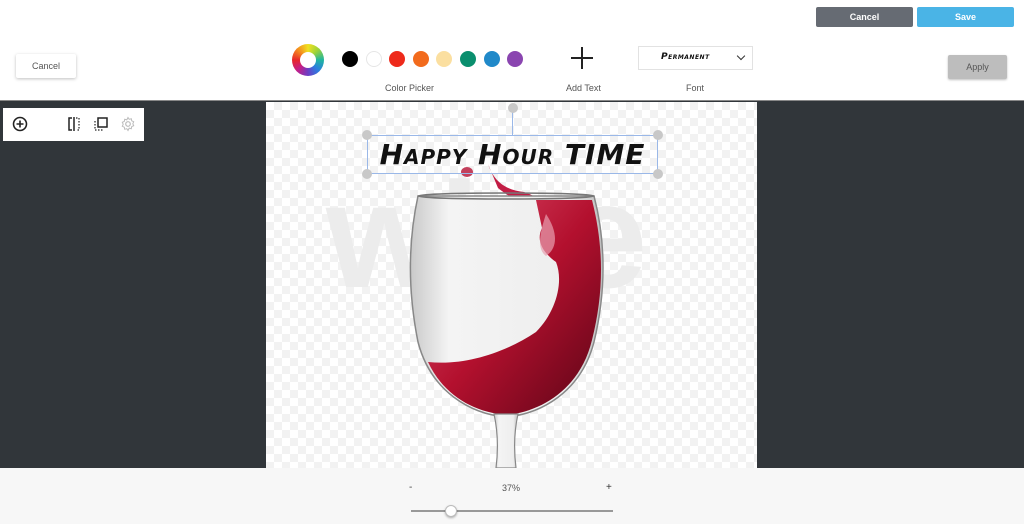 The image size is (1024, 524). I want to click on flip-icon, so click(74, 124).